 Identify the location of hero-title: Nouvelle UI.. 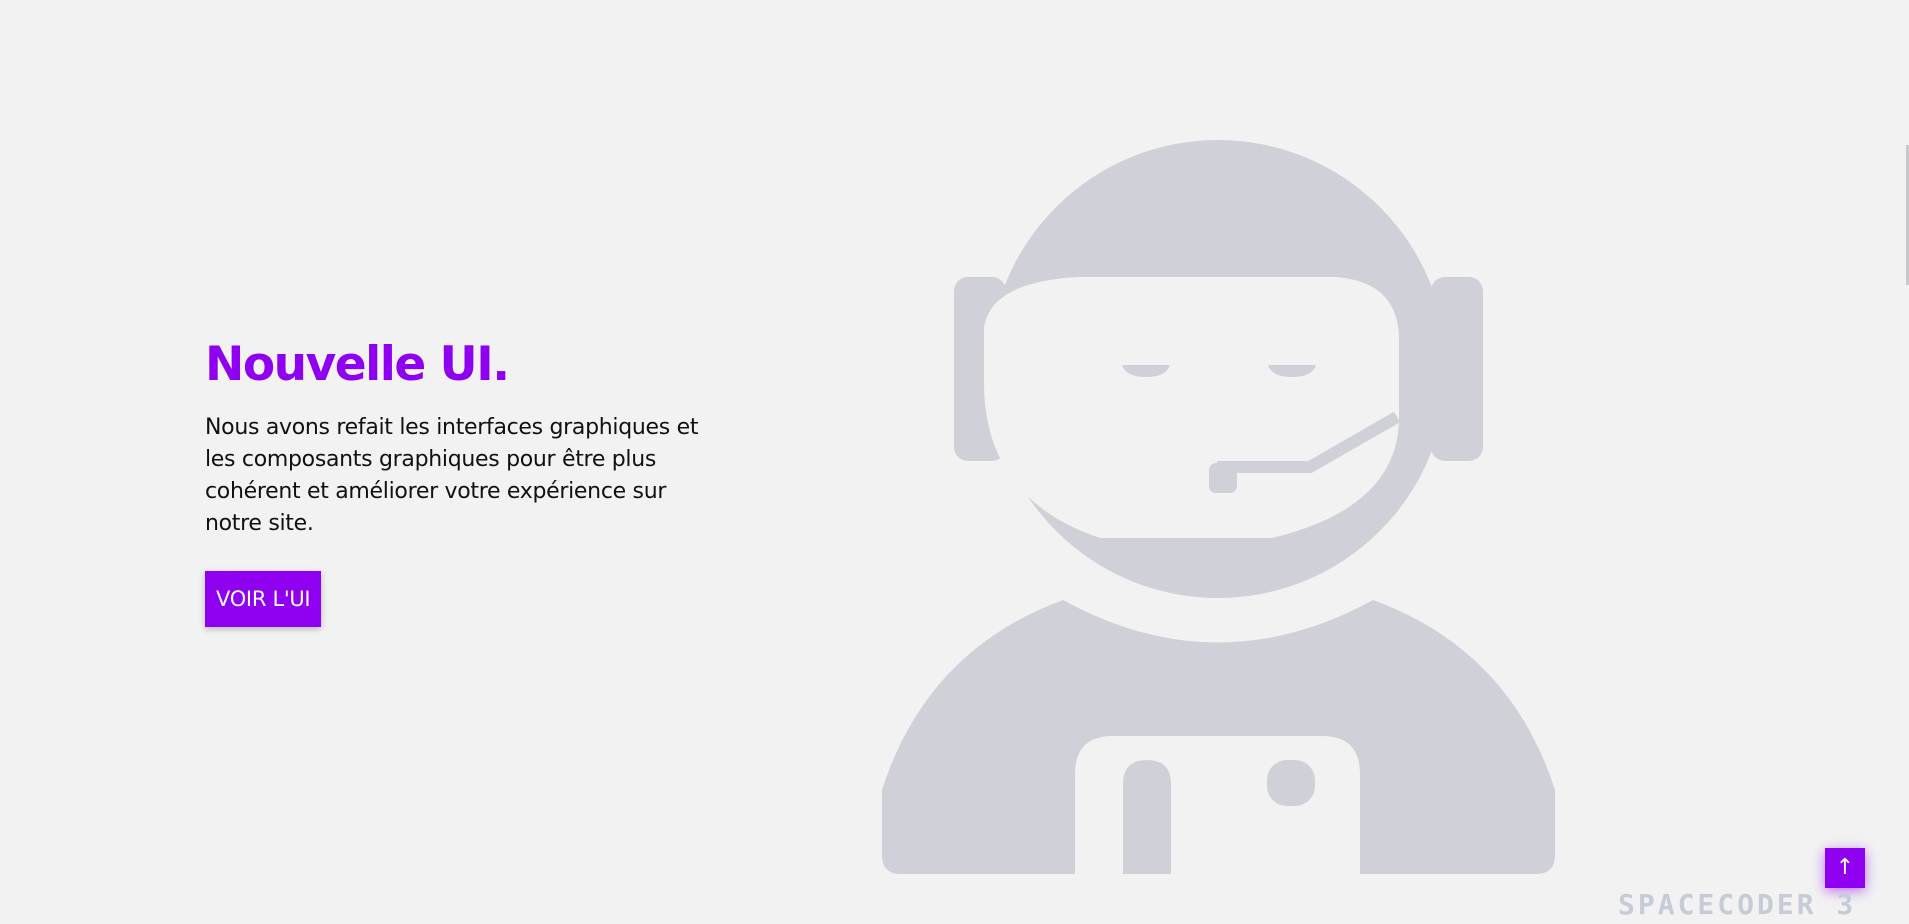
(357, 364).